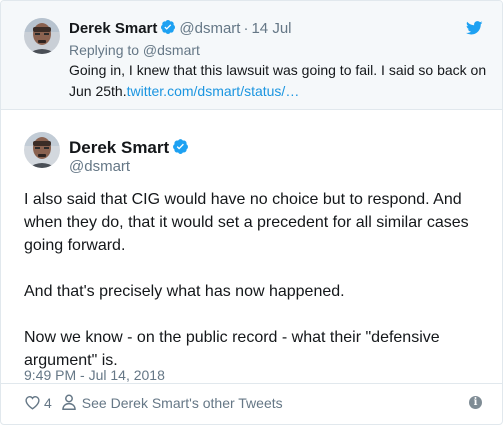 The height and width of the screenshot is (425, 503). I want to click on parent-header: Derek Smart @dsmart · 14 Jul, so click(180, 29).